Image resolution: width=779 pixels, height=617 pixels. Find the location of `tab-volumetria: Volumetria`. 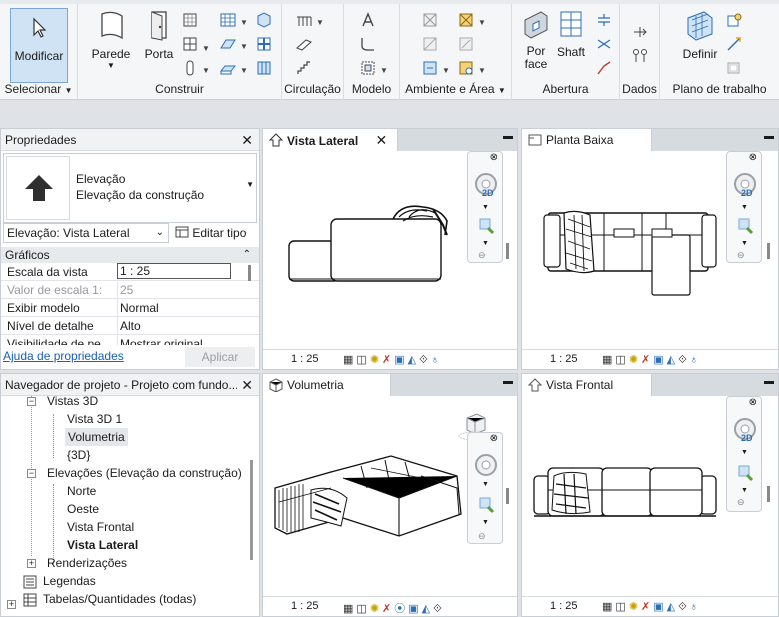

tab-volumetria: Volumetria is located at coordinates (327, 385).